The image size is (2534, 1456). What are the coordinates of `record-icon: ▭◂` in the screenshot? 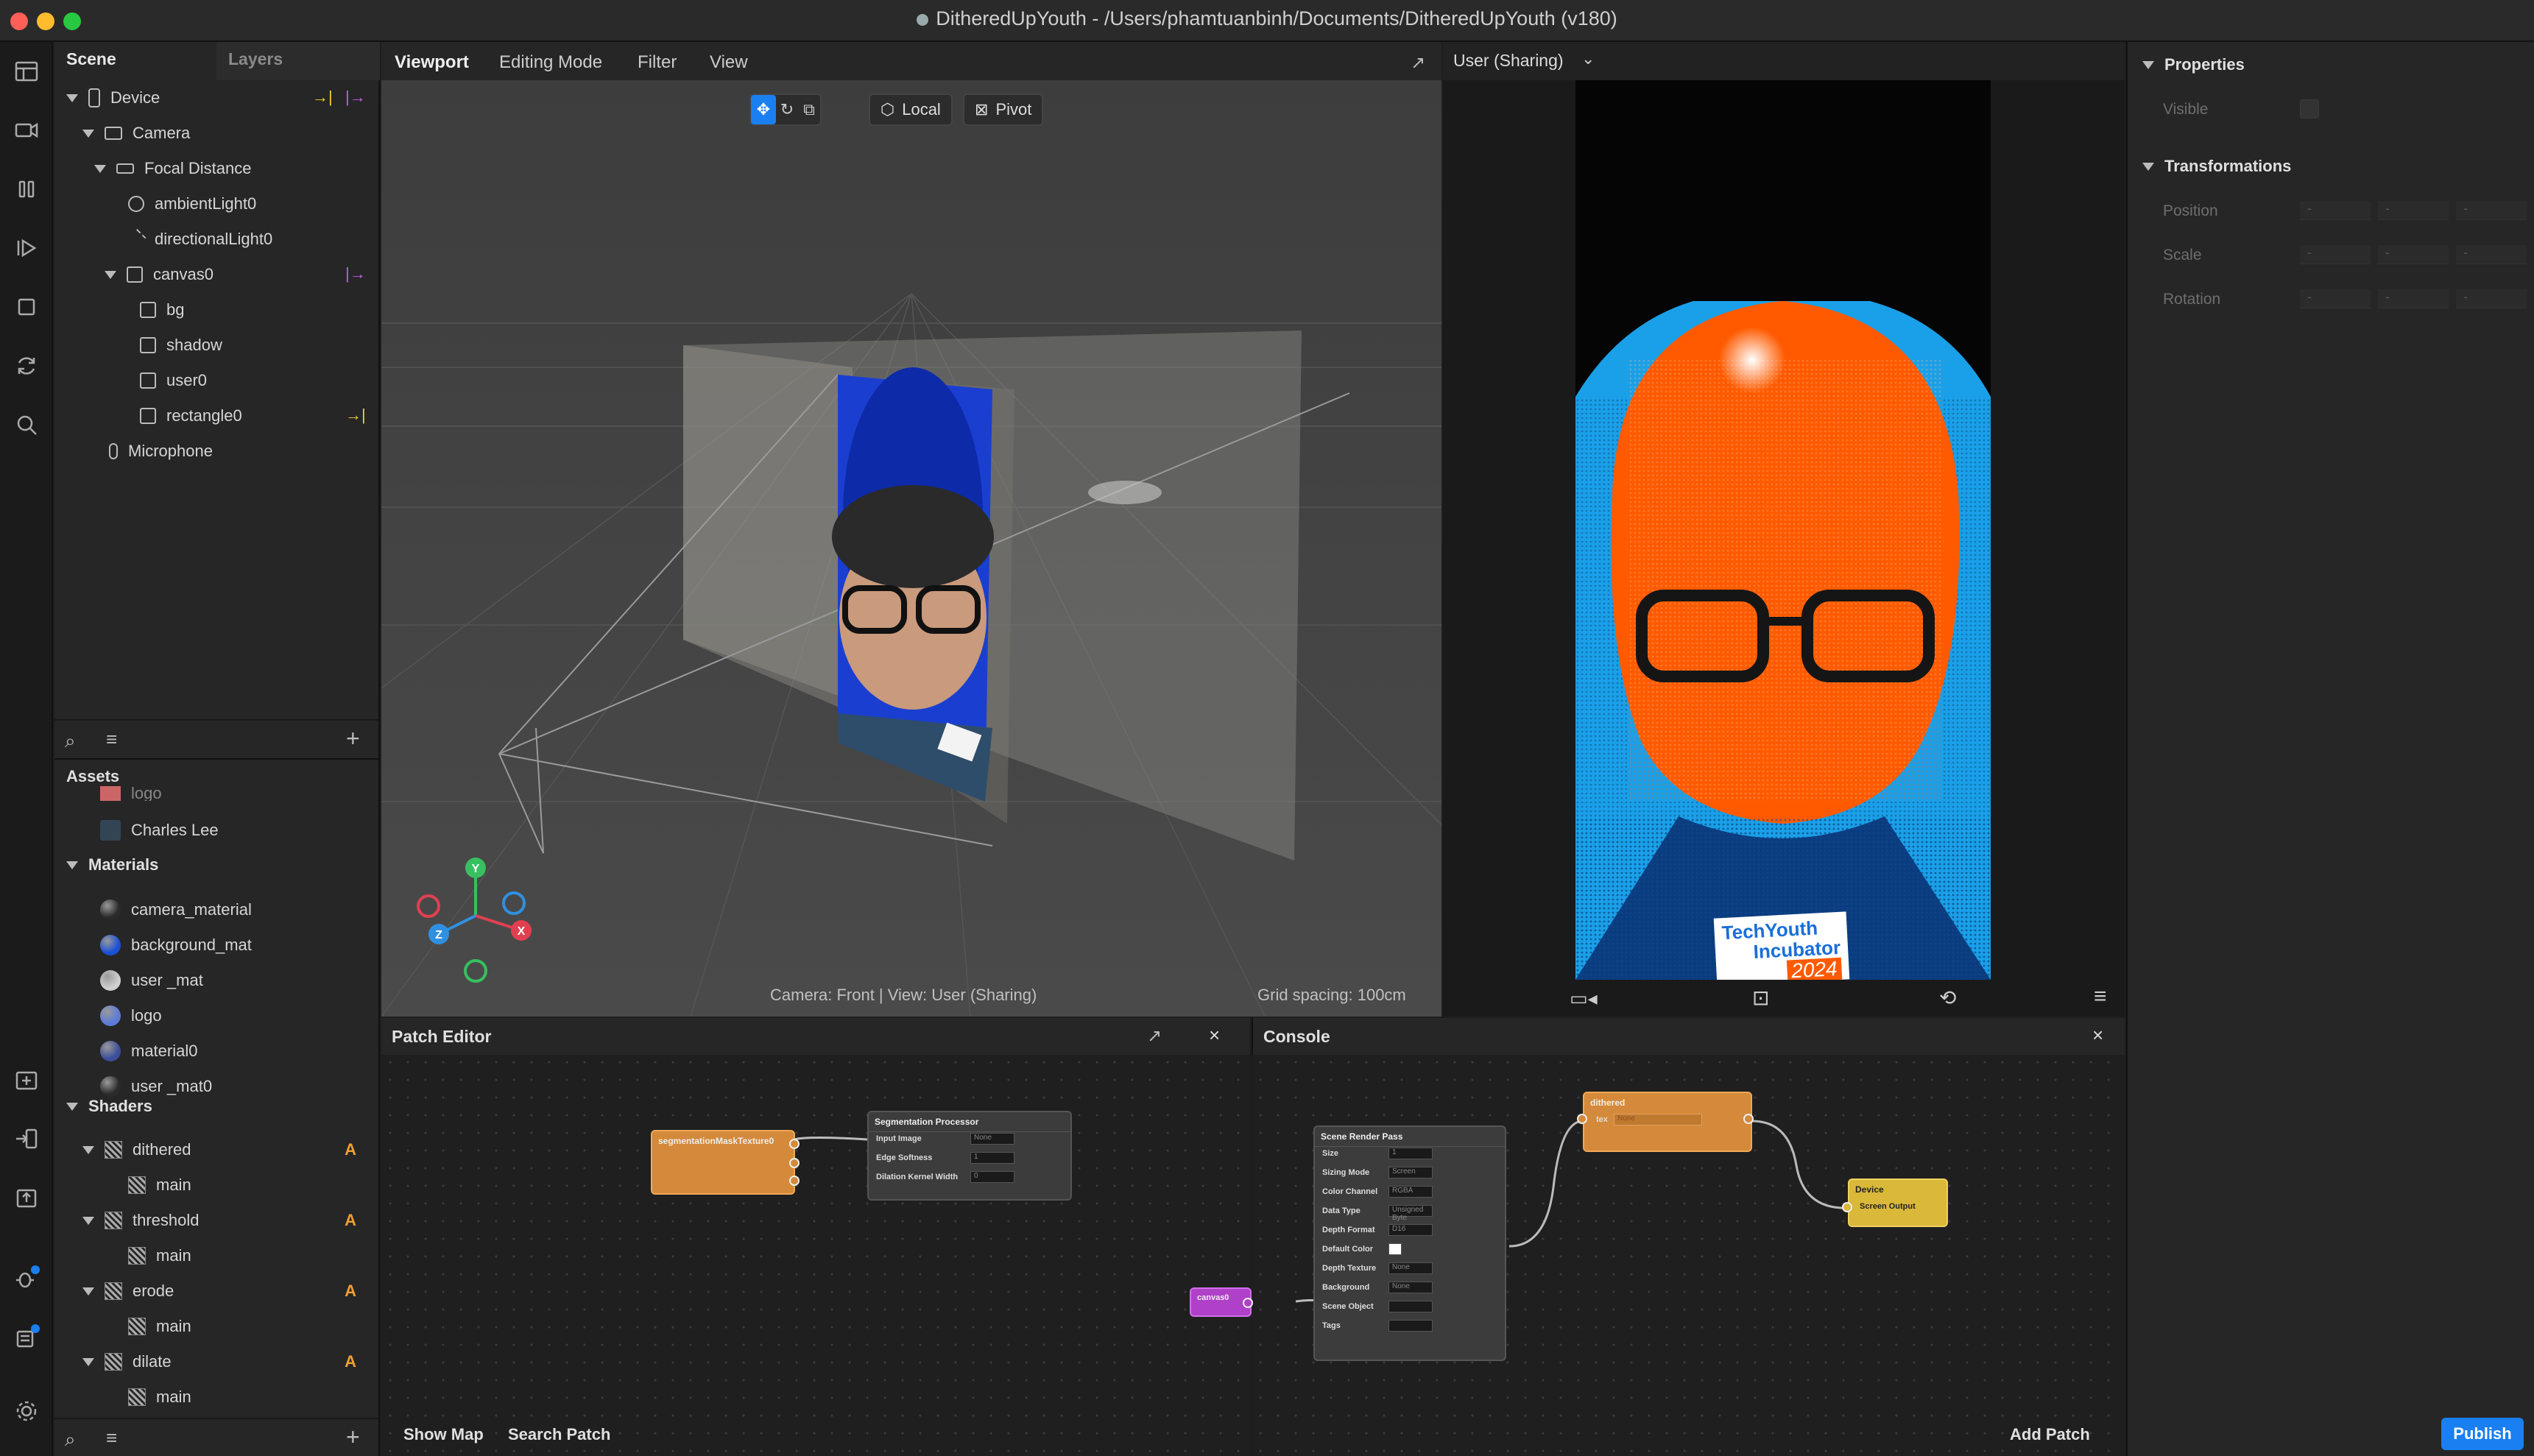 It's located at (1584, 998).